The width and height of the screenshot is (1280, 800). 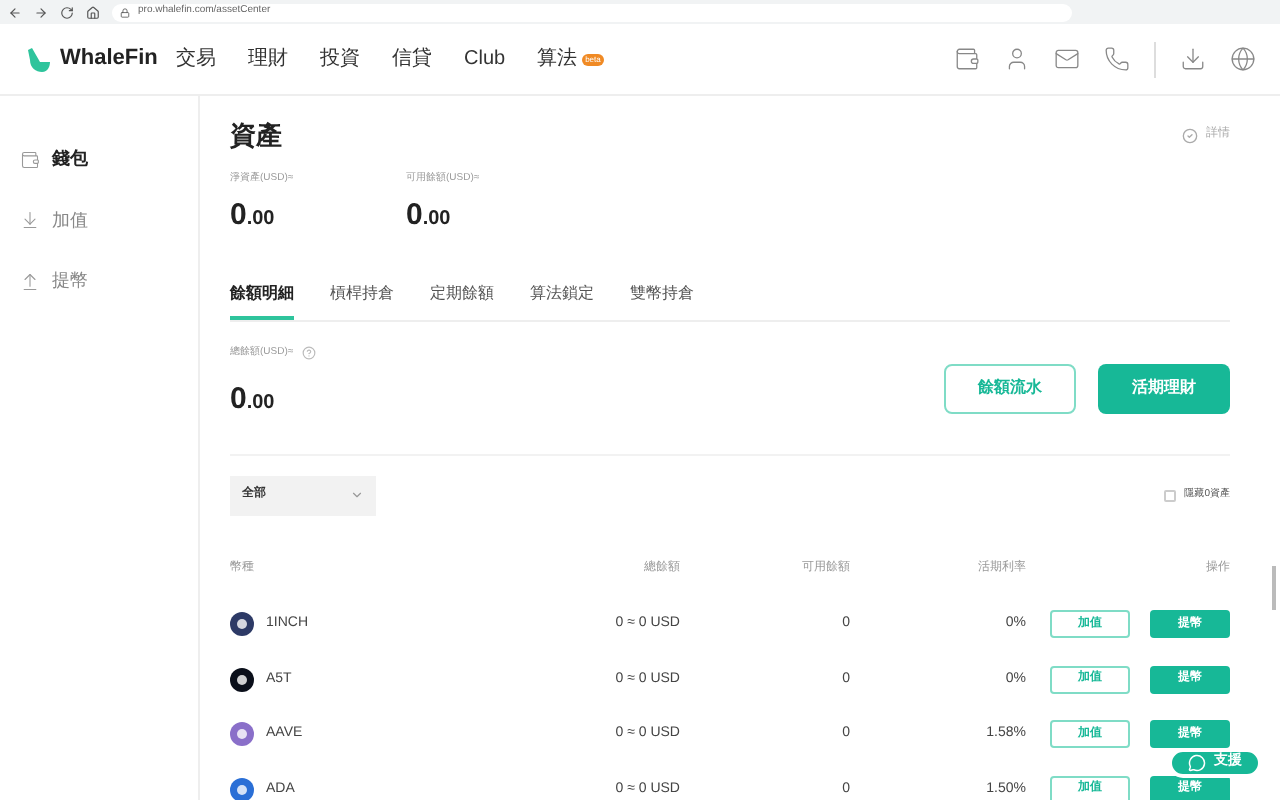 What do you see at coordinates (1017, 59) in the screenshot?
I see `user-icon` at bounding box center [1017, 59].